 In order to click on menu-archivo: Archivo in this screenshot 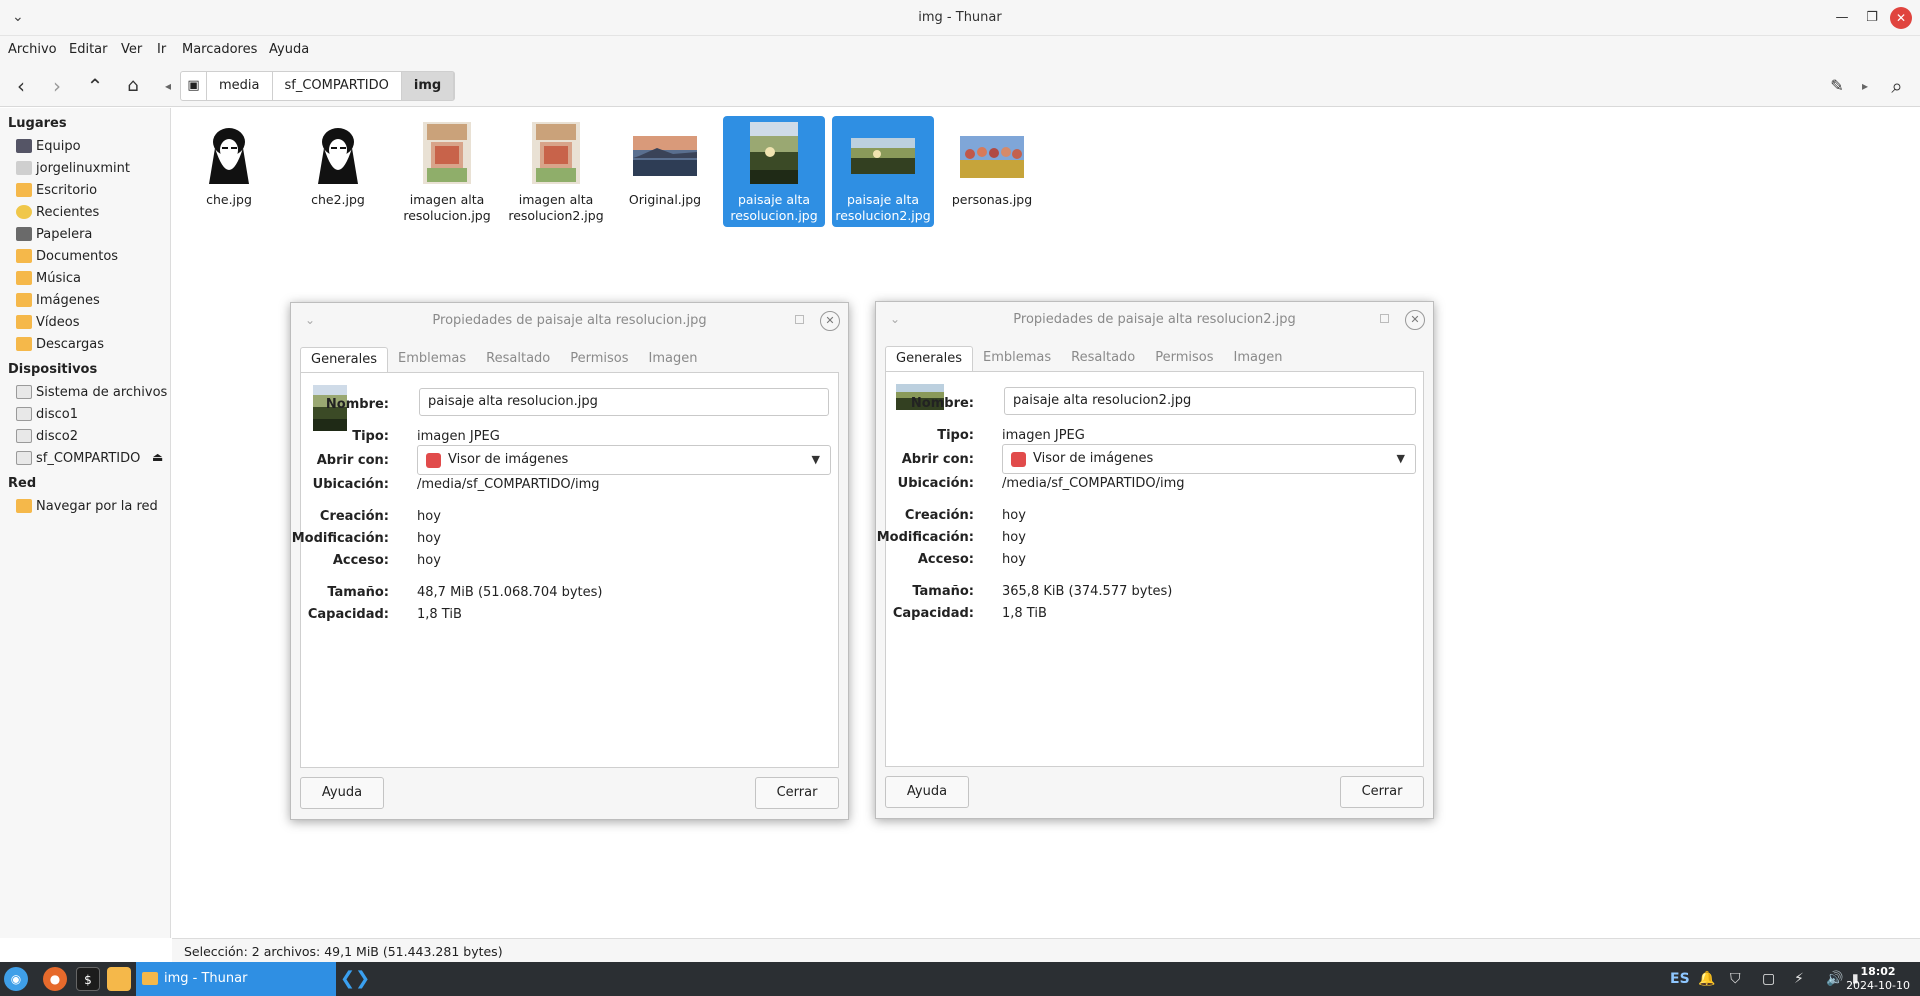, I will do `click(32, 49)`.